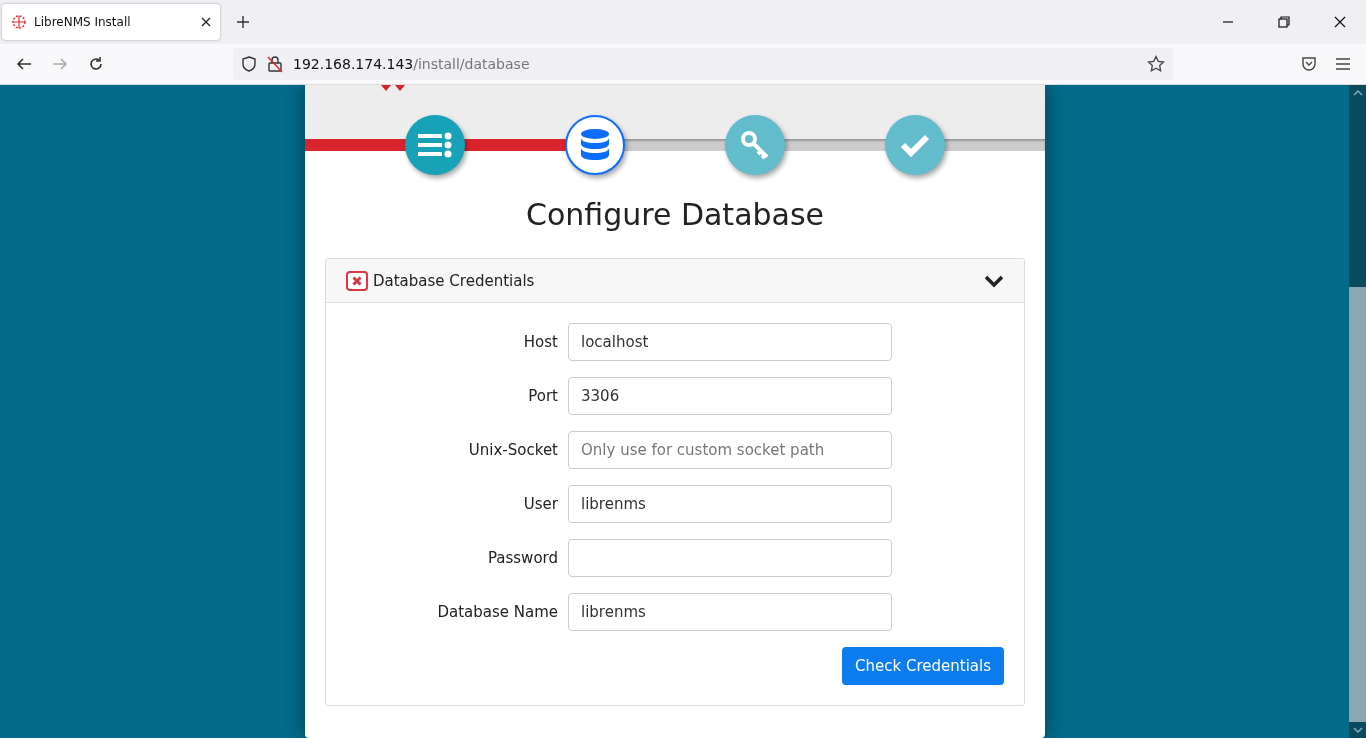 The width and height of the screenshot is (1366, 738). I want to click on panel-header: Database Credentials, so click(675, 281).